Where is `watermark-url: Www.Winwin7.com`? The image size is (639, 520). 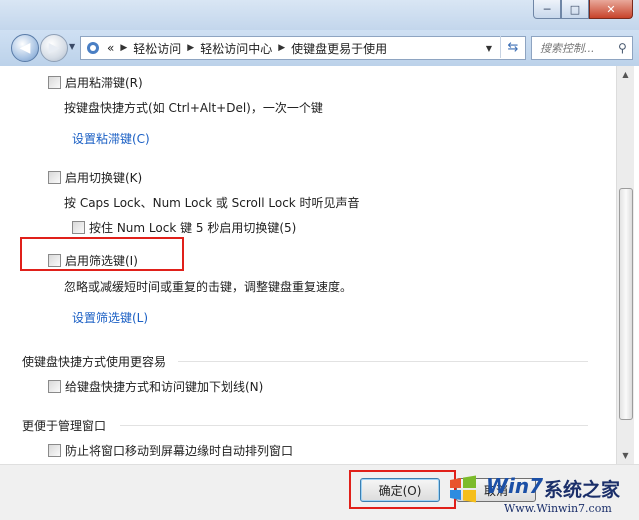 watermark-url: Www.Winwin7.com is located at coordinates (558, 508).